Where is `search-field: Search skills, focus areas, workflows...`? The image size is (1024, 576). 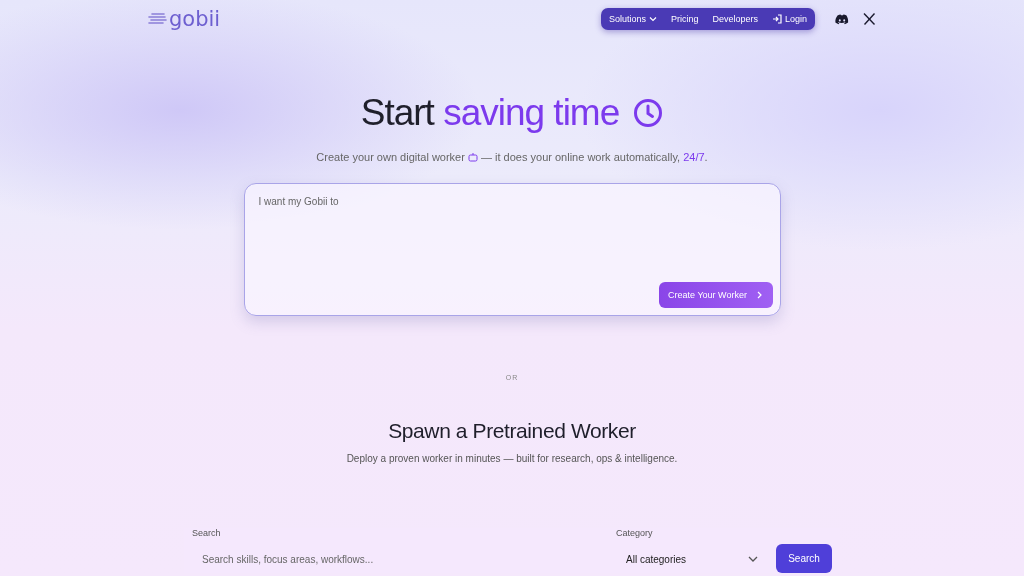 search-field: Search skills, focus areas, workflows... is located at coordinates (399, 559).